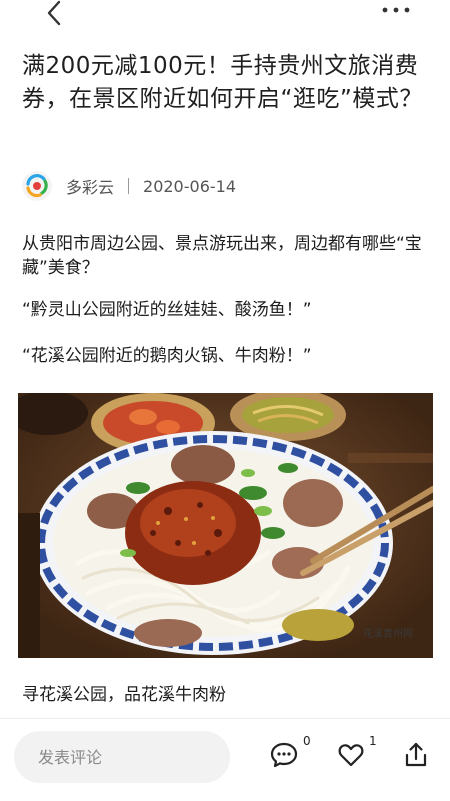 The image size is (450, 801). Describe the element at coordinates (167, 310) in the screenshot. I see `article-paragraph: “黔灵山公园附近的丝娃娃、酸汤鱼！”` at that location.